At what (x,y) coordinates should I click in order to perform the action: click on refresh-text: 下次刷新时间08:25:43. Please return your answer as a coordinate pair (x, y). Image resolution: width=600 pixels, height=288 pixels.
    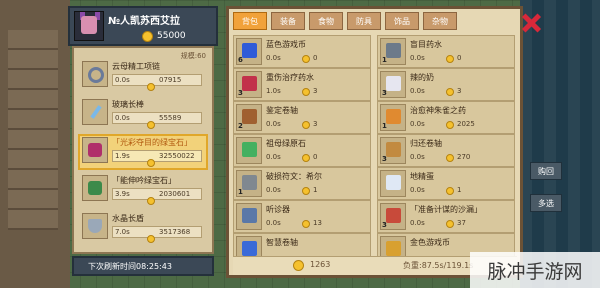
    Looking at the image, I should click on (130, 266).